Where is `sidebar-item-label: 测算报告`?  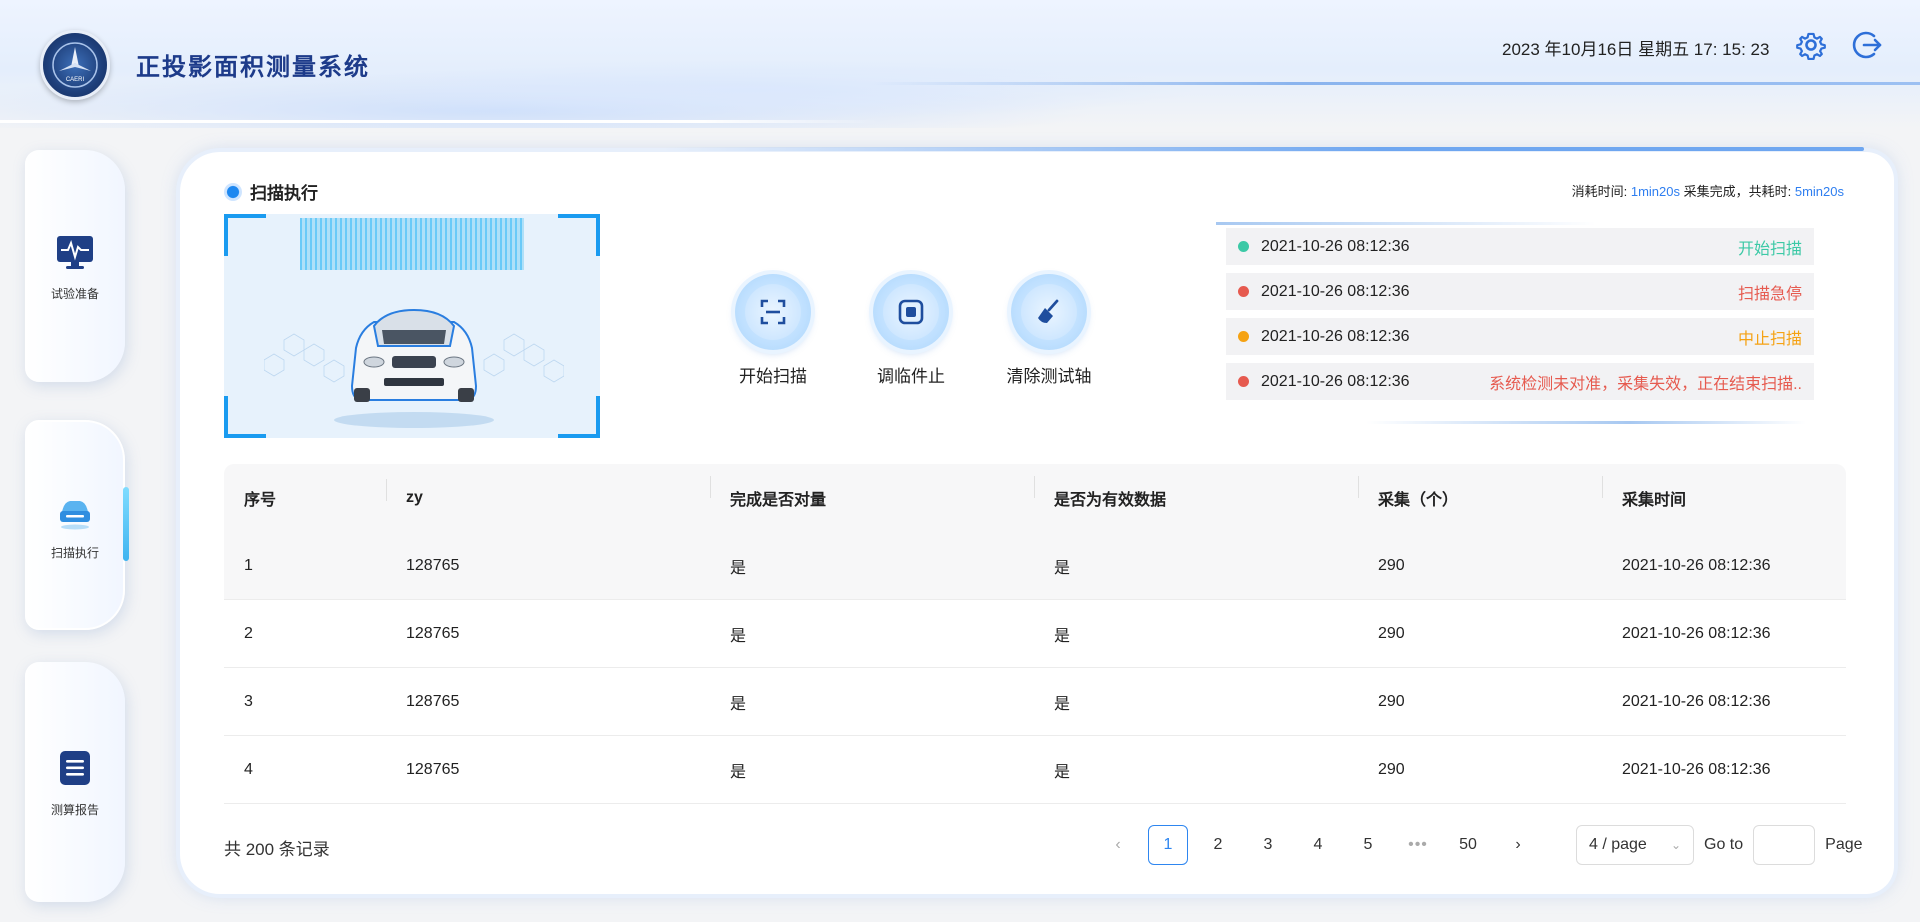 sidebar-item-label: 测算报告 is located at coordinates (74, 809).